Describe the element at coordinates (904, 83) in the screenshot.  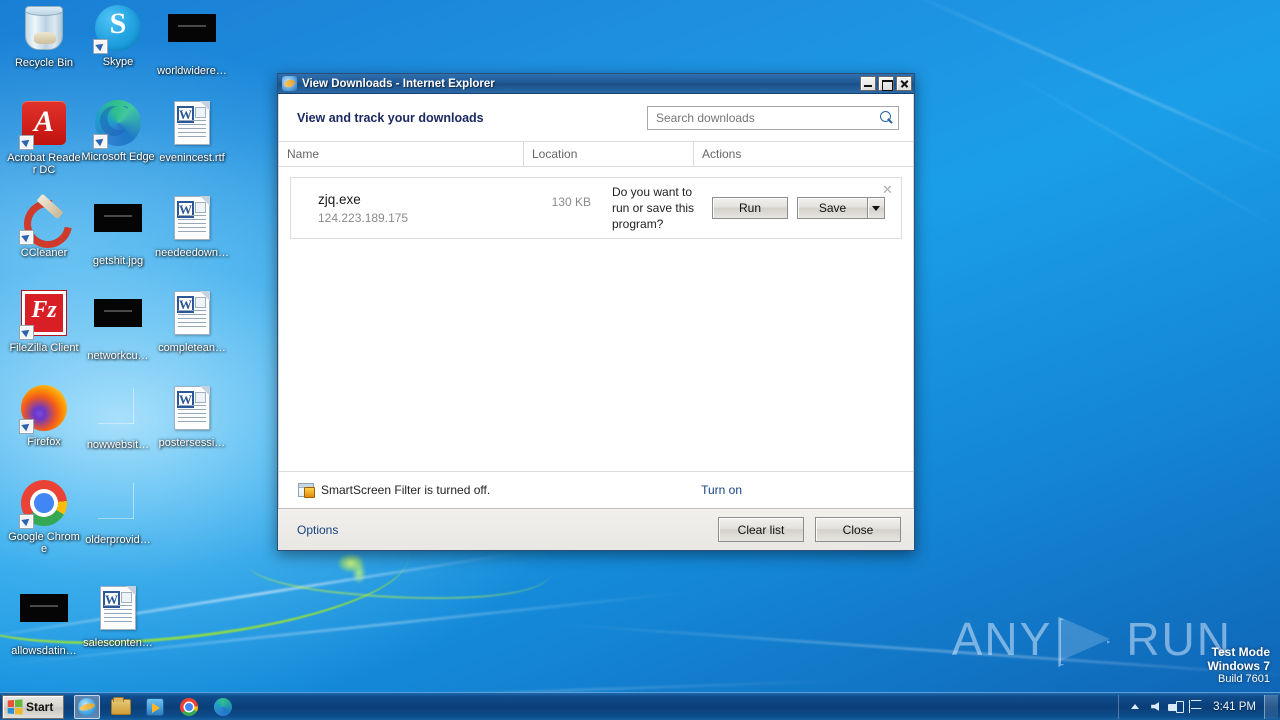
I see `close-button` at that location.